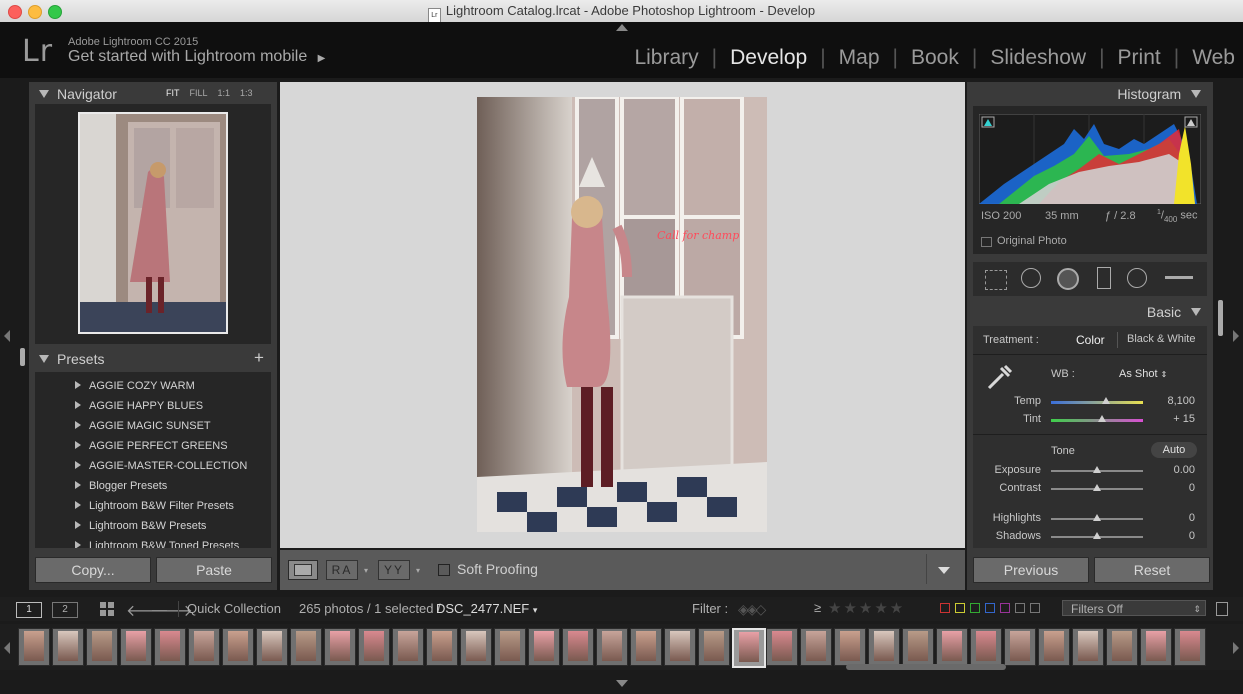 Image resolution: width=1243 pixels, height=694 pixels. I want to click on grid-view-icon, so click(107, 609).